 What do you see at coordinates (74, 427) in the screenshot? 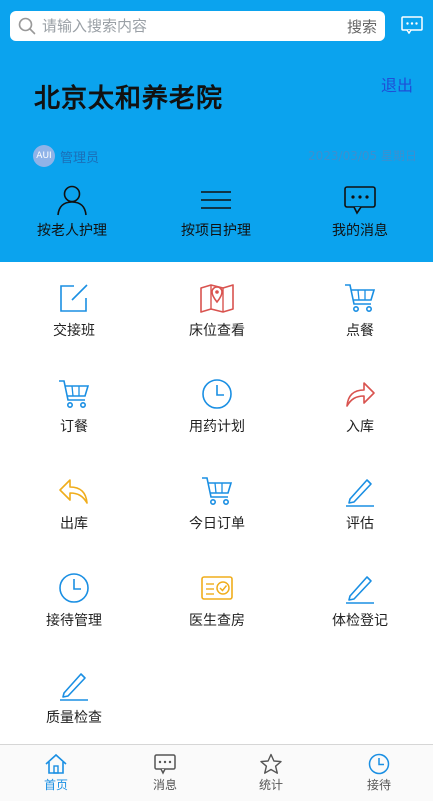
I see `grid-label: 订餐` at bounding box center [74, 427].